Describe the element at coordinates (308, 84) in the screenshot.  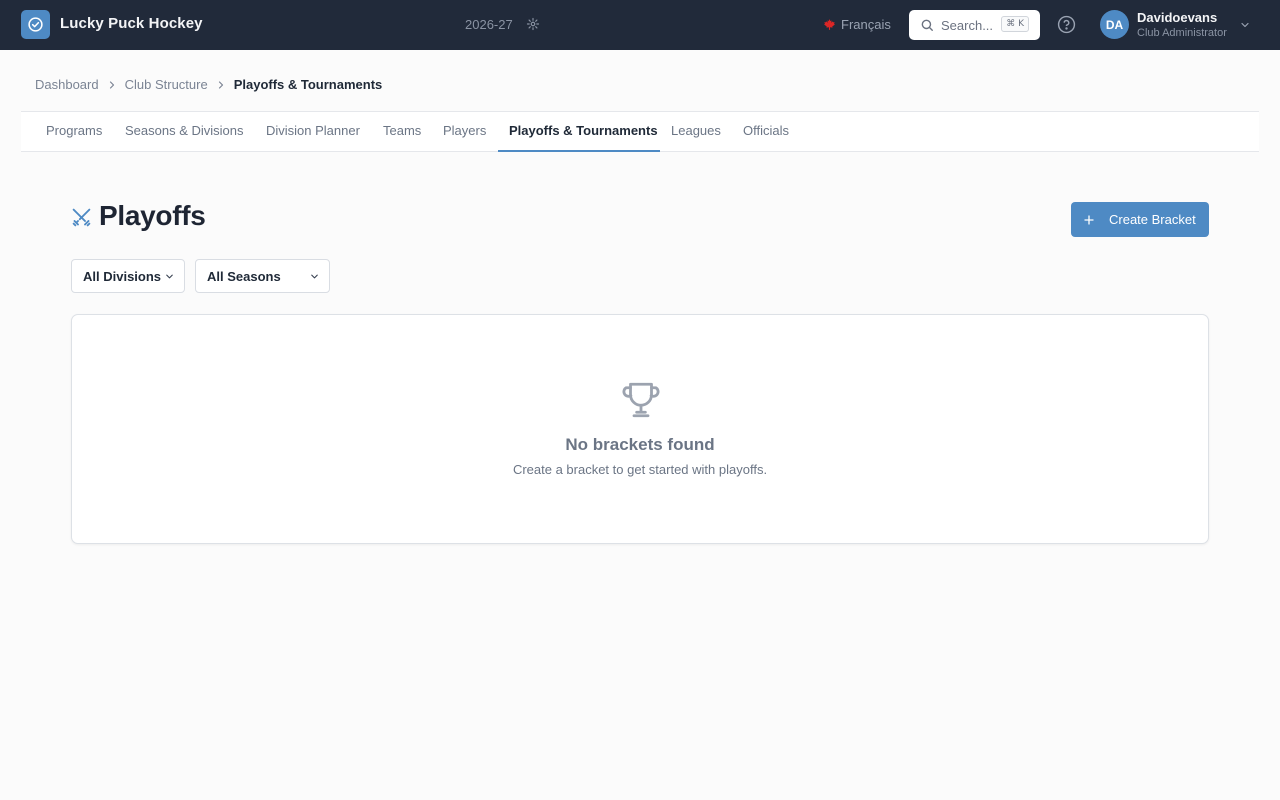
I see `breadcrumb-current: Playoffs & Tournaments` at that location.